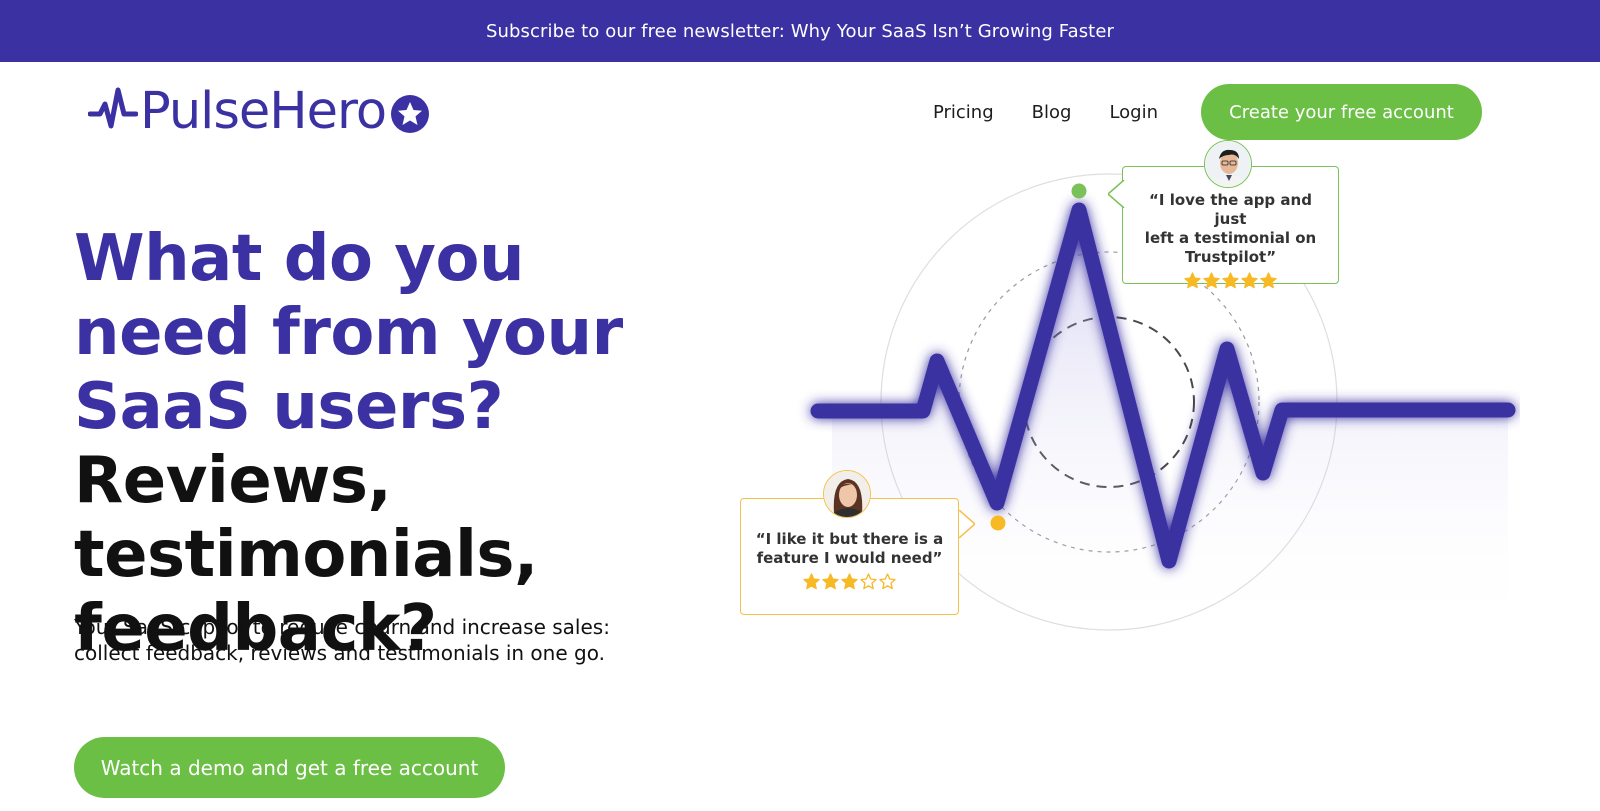 This screenshot has width=1600, height=811. Describe the element at coordinates (998, 523) in the screenshot. I see `neutral-point-dot` at that location.